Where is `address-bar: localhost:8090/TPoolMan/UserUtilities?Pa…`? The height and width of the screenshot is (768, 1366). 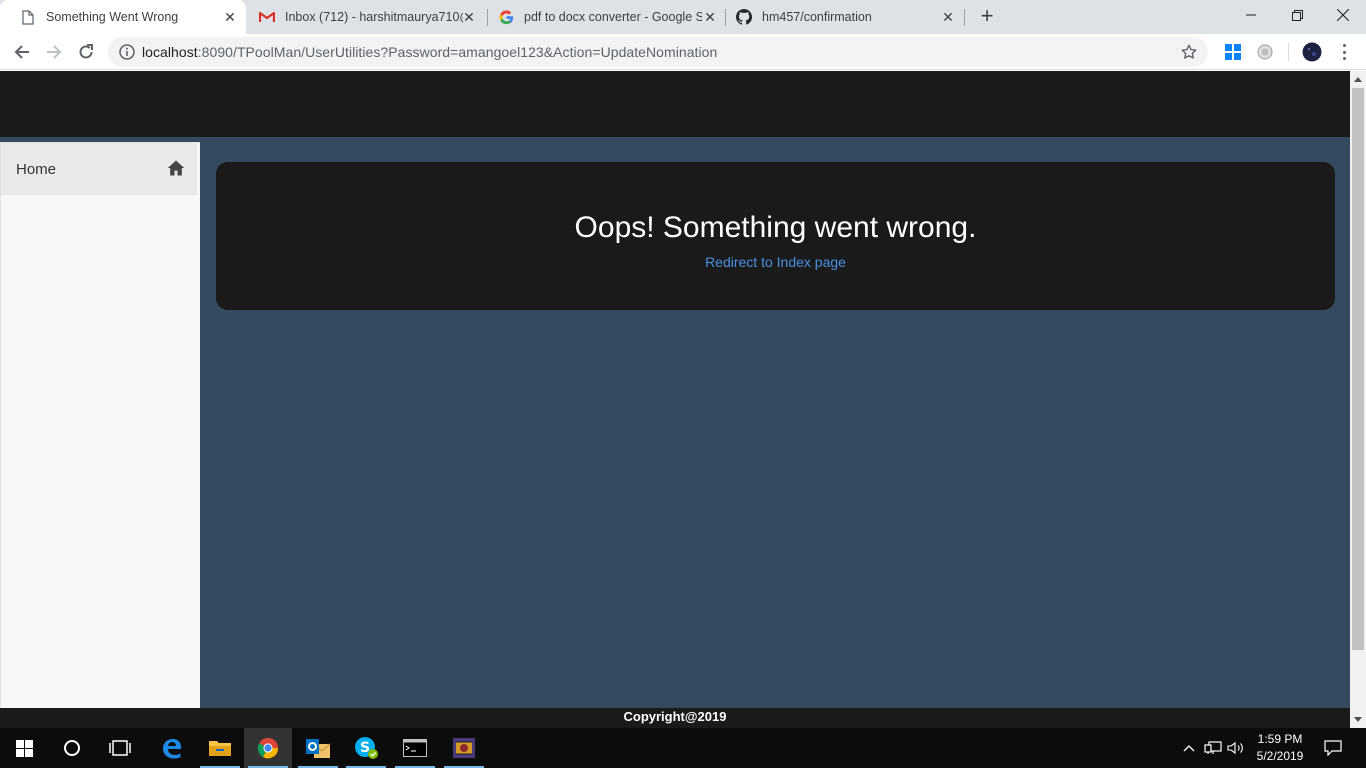
address-bar: localhost:8090/TPoolMan/UserUtilities?Pa… is located at coordinates (658, 52).